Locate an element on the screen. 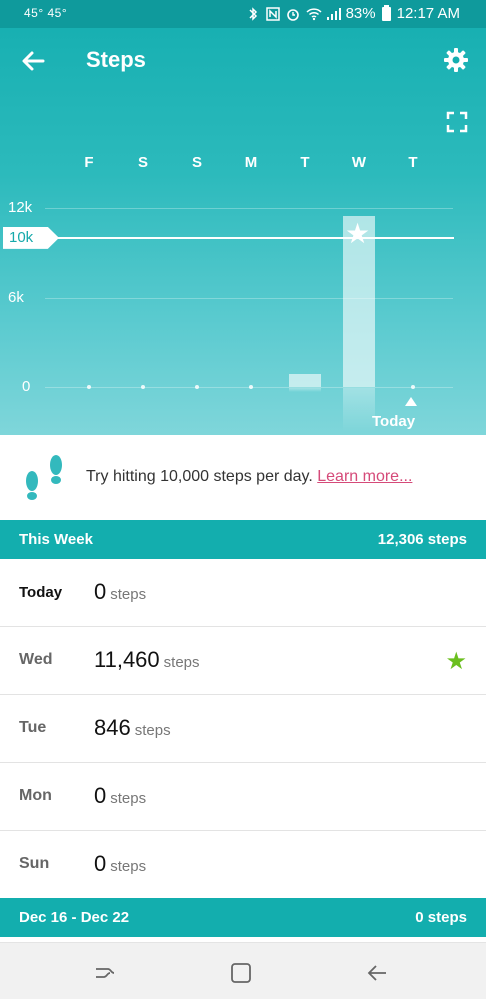 This screenshot has width=486, height=999. day-row-wed: Wed 11,460 steps ★ is located at coordinates (243, 661).